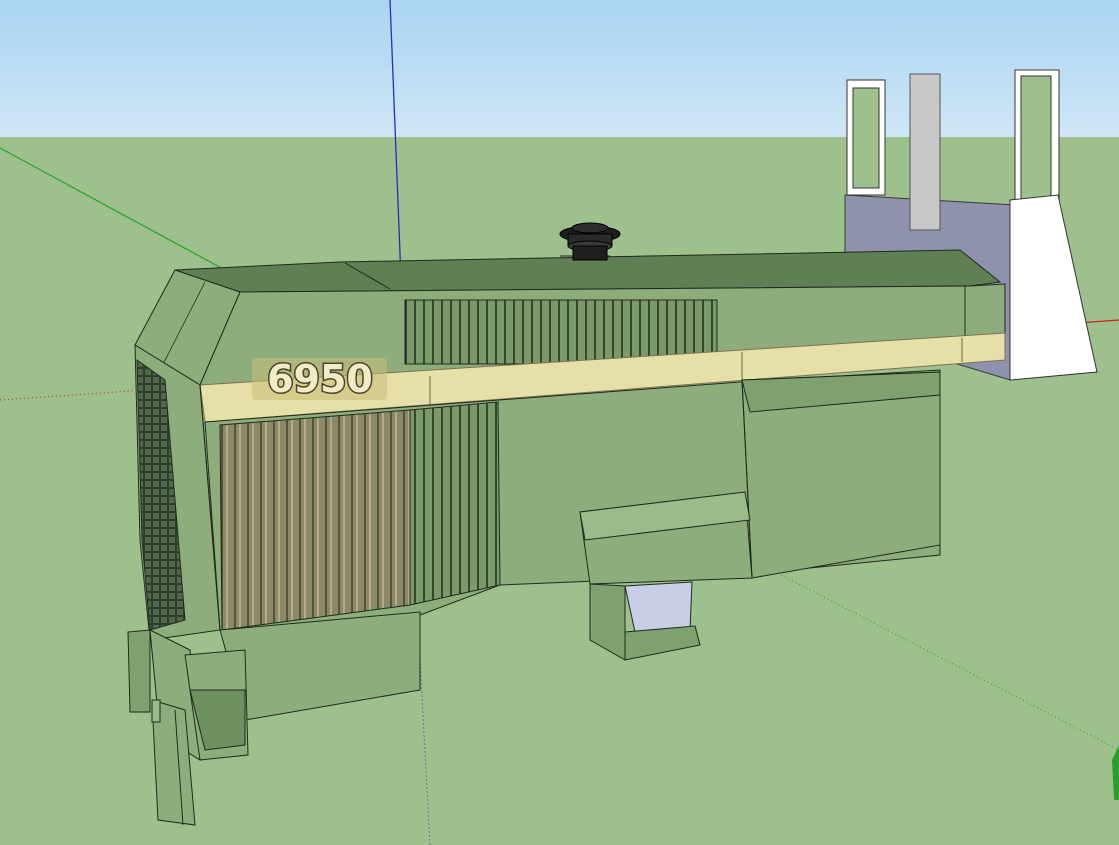  What do you see at coordinates (658, 607) in the screenshot?
I see `support-gap` at bounding box center [658, 607].